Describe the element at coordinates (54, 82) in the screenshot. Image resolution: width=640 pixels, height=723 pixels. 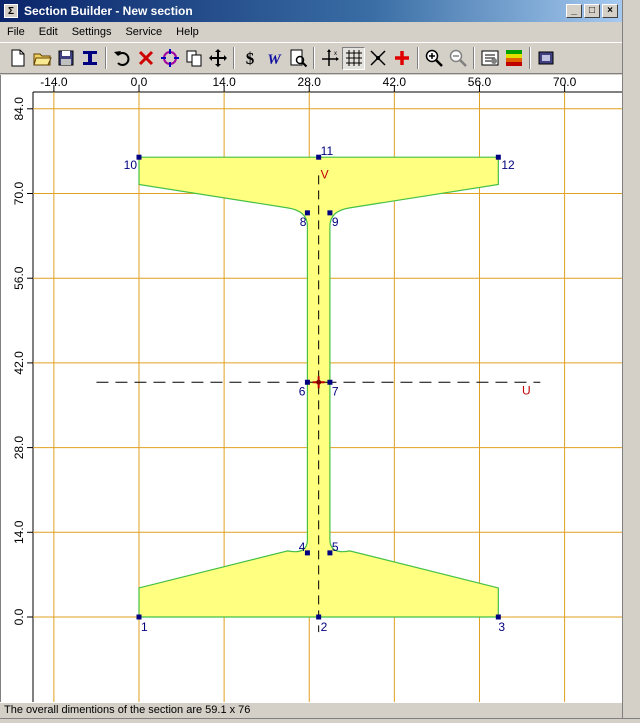
I see `x-tick-label: -14.0` at that location.